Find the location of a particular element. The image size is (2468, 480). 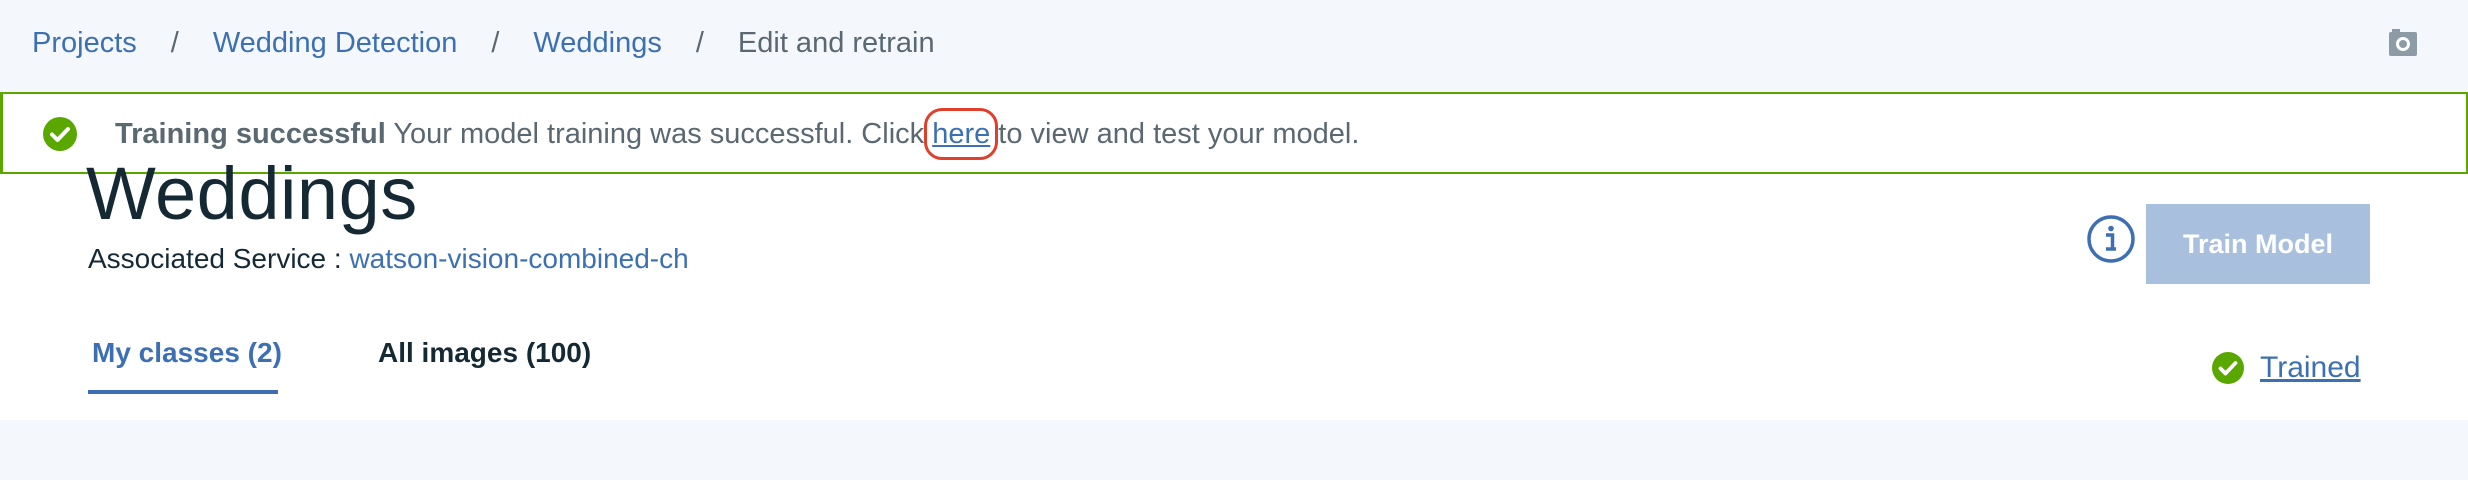

info-icon is located at coordinates (2111, 239).